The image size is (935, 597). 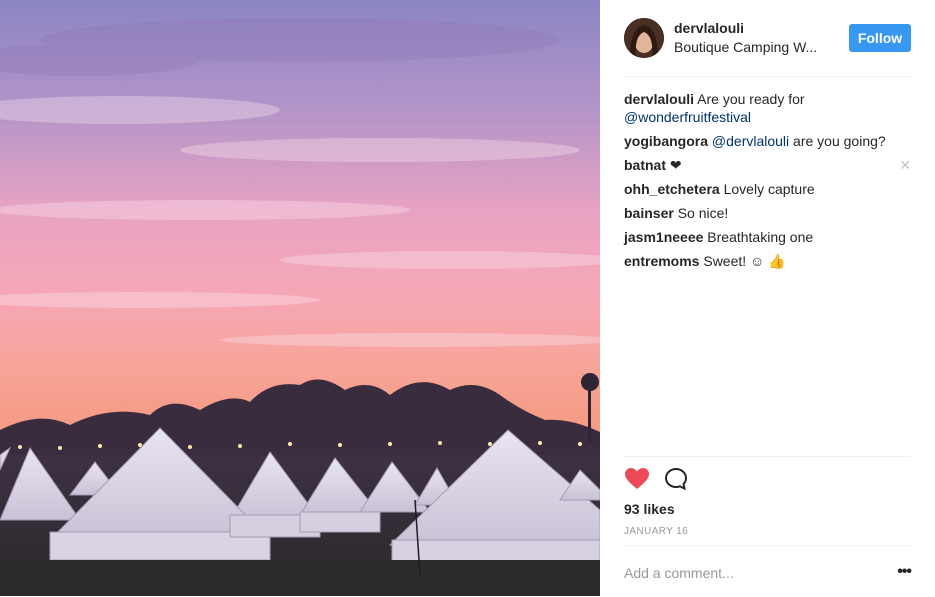 I want to click on avatar, so click(x=644, y=38).